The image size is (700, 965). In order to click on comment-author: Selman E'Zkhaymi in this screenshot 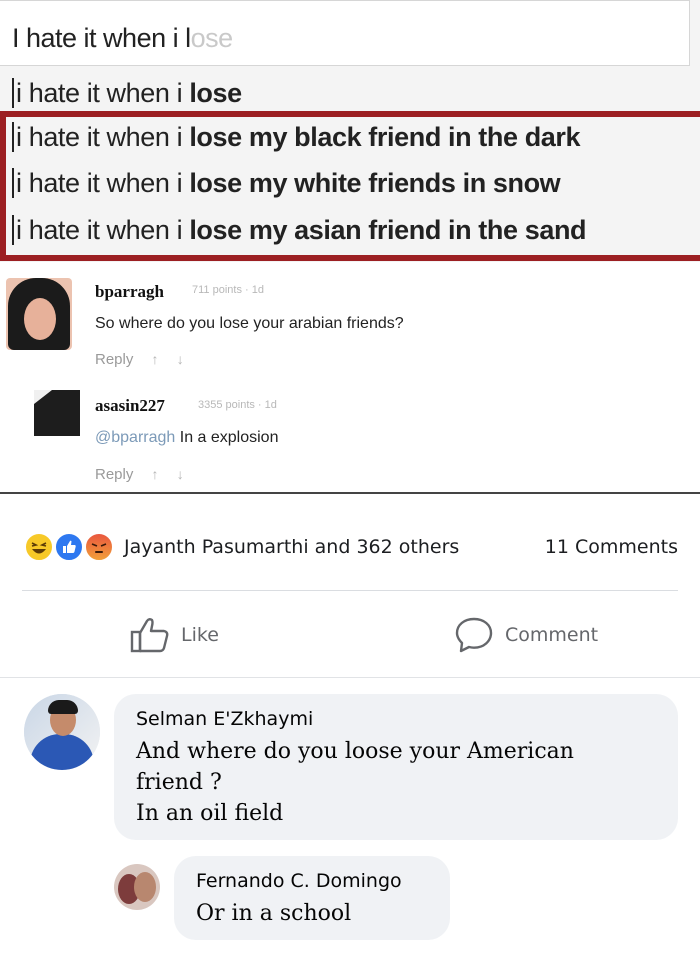, I will do `click(224, 719)`.